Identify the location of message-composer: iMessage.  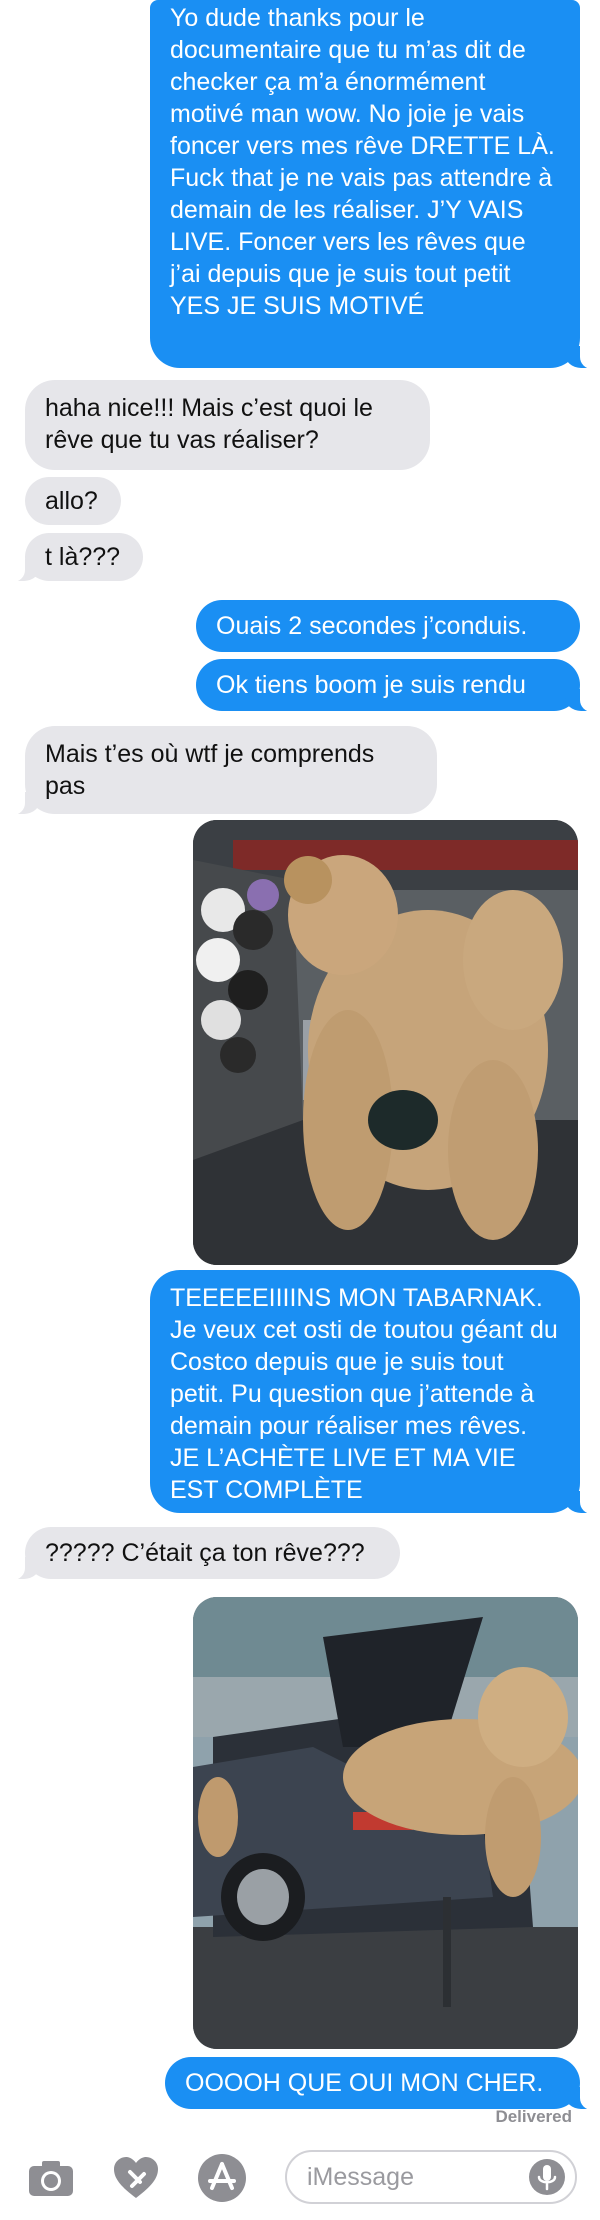
(300, 2180).